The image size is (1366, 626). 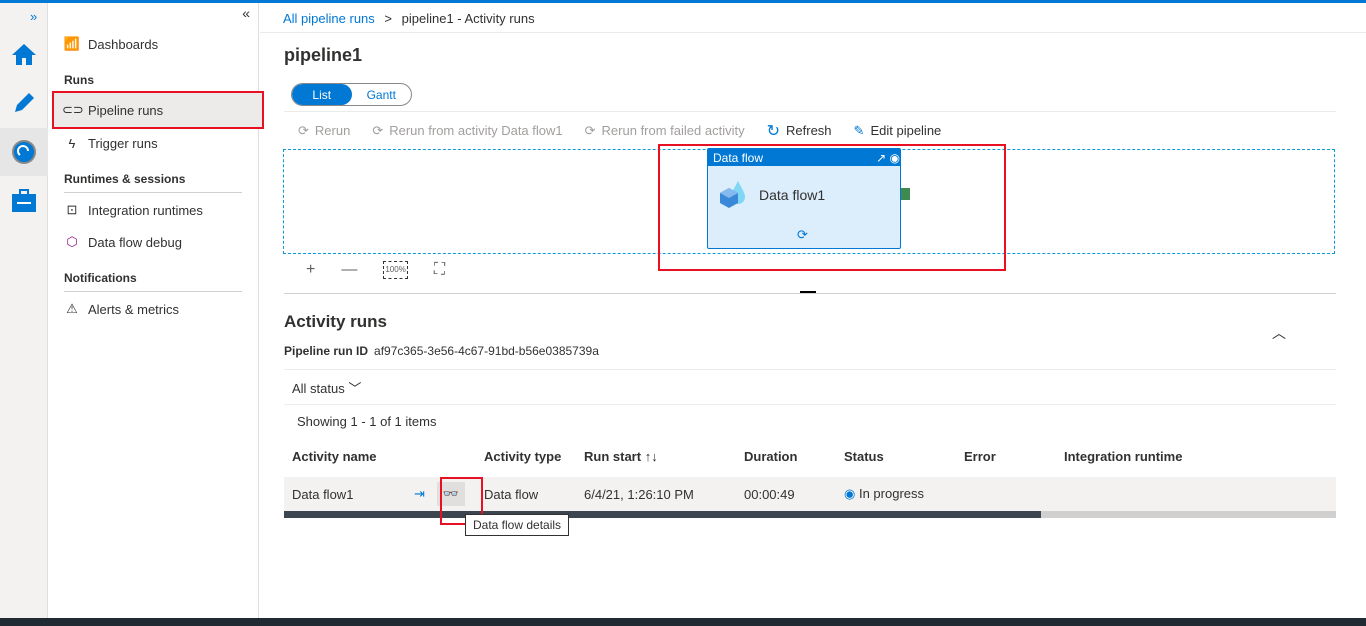 I want to click on cell-type: Data flow, so click(x=511, y=494).